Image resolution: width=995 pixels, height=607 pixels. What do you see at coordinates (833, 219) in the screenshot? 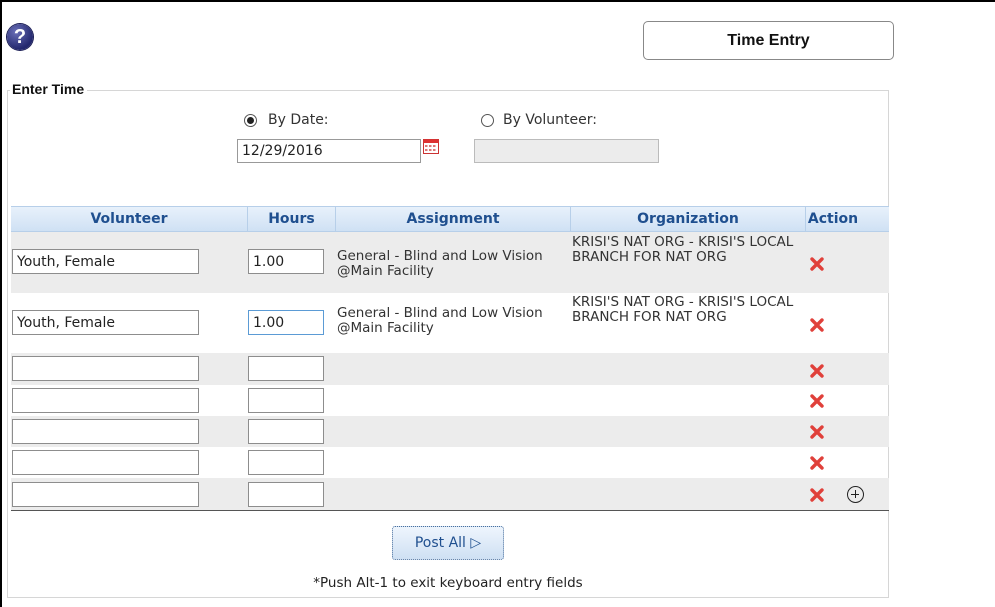
I see `col-header-action: Action` at bounding box center [833, 219].